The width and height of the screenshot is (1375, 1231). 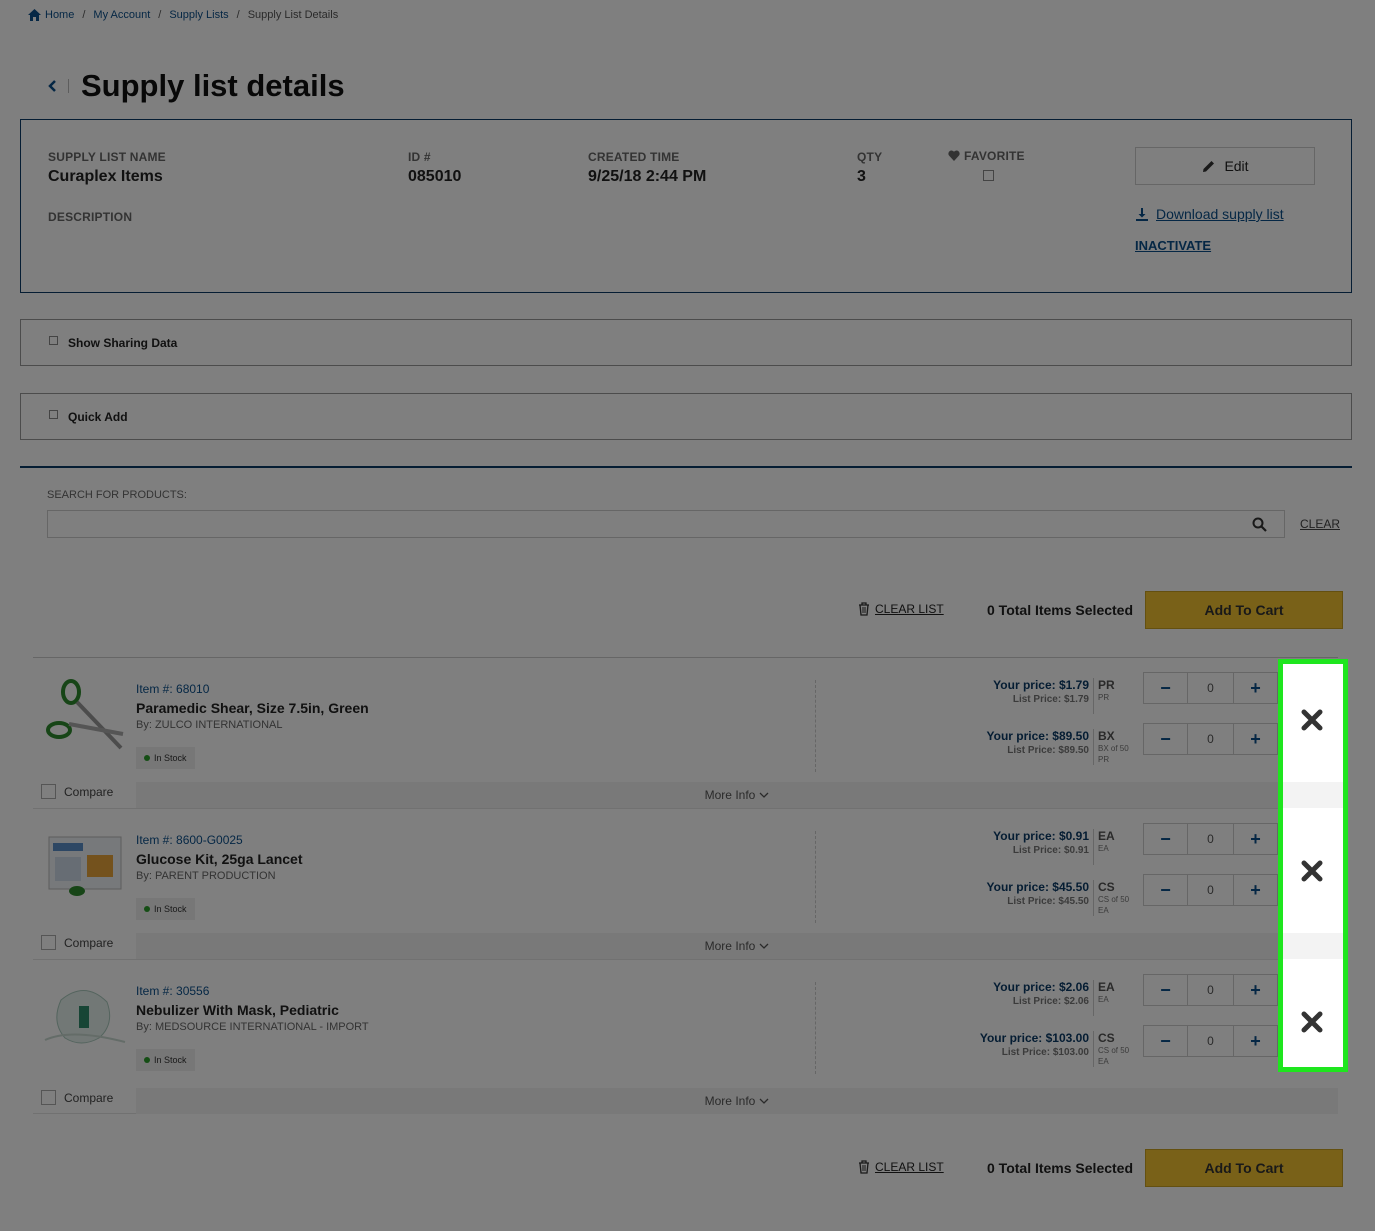 What do you see at coordinates (986, 156) in the screenshot?
I see `favorite-label-group: FAVORITE` at bounding box center [986, 156].